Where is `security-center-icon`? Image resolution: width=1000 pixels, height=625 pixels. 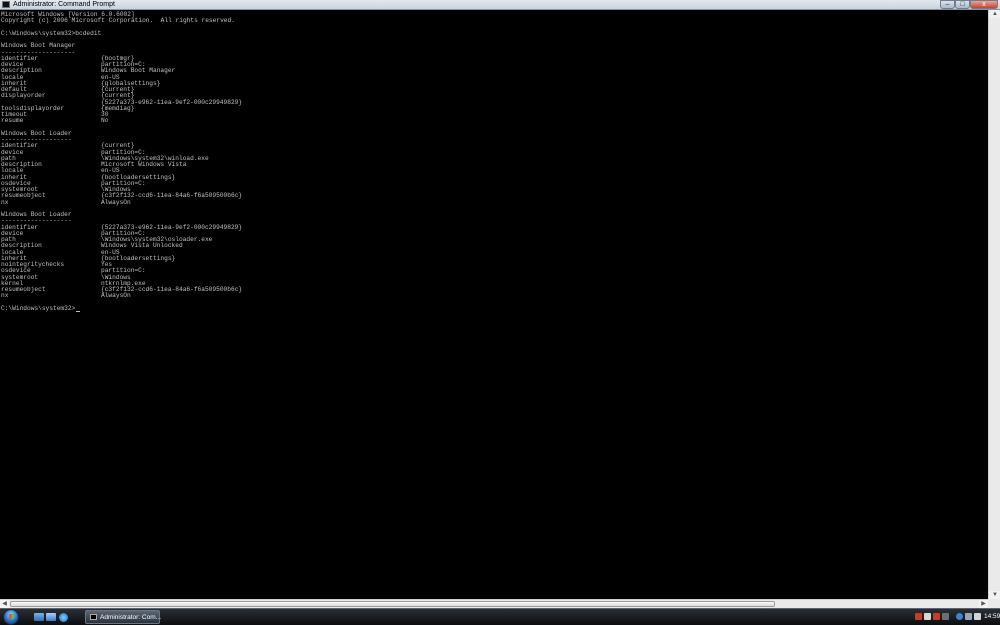 security-center-icon is located at coordinates (936, 616).